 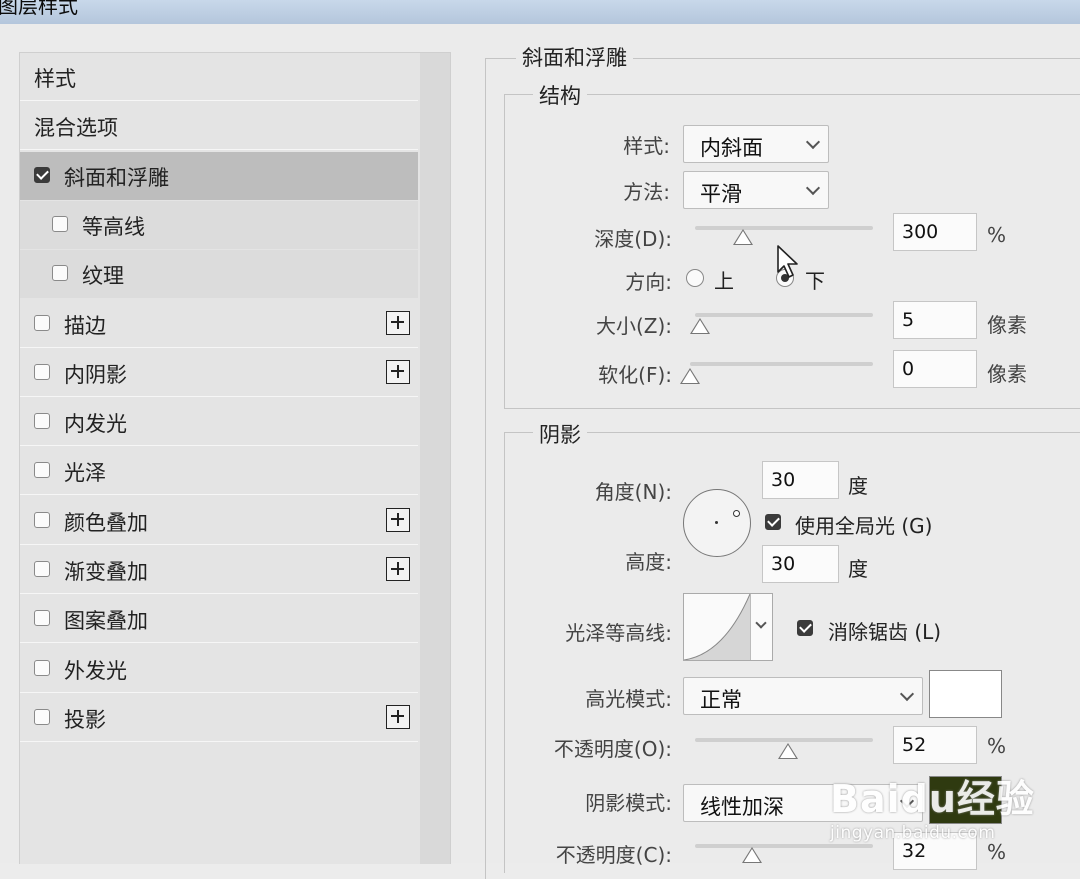 I want to click on style-list-item: 混合选项, so click(x=219, y=126).